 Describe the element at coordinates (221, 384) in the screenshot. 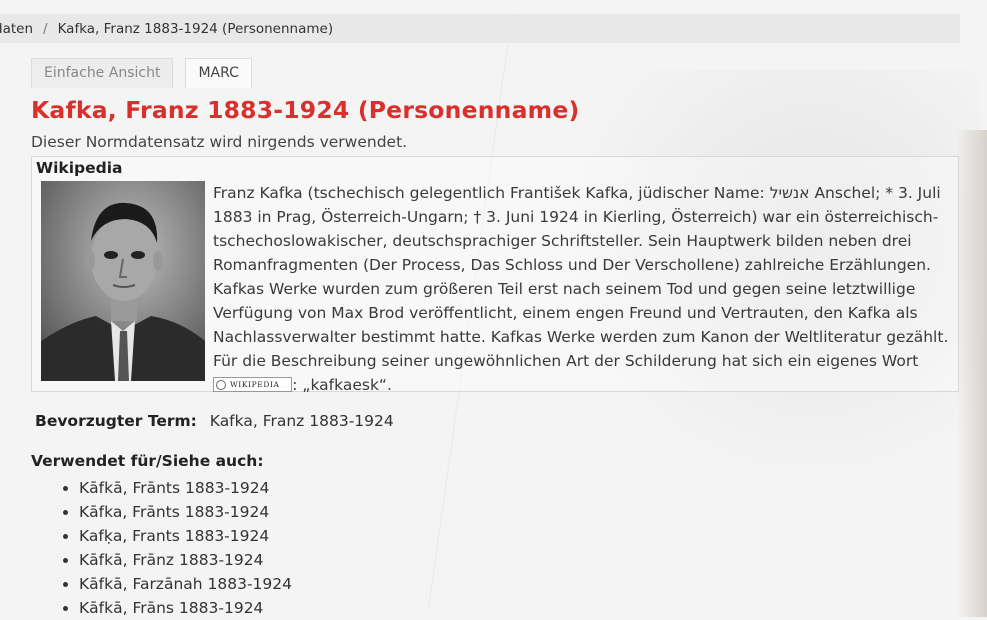

I see `globe-icon` at that location.